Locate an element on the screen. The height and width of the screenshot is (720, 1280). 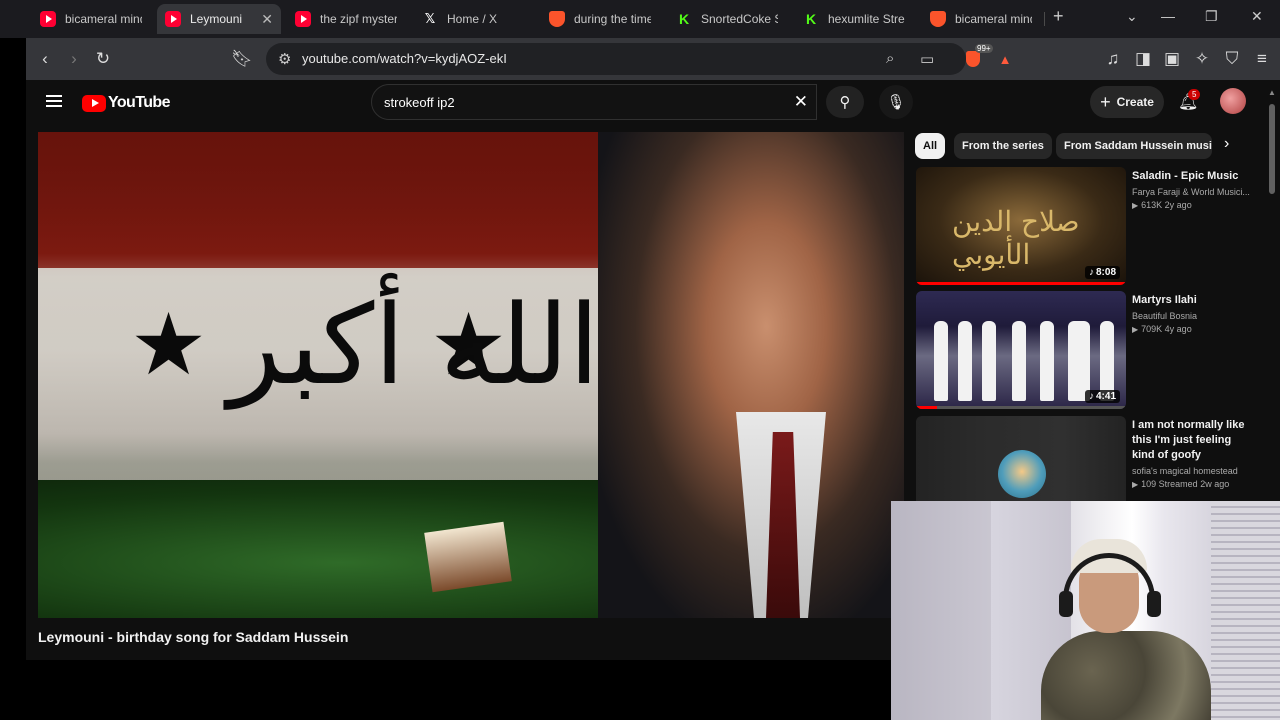
scrollbar-thumb is located at coordinates (1272, 149).